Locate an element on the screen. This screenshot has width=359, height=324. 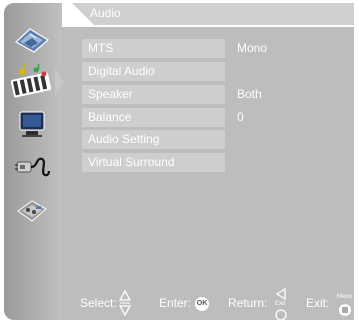
lock-icon is located at coordinates (32, 211).